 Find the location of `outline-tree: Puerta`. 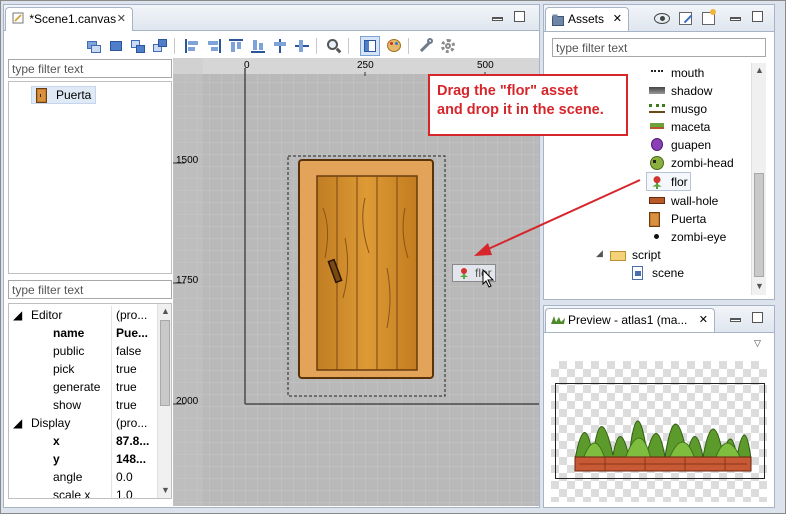

outline-tree: Puerta is located at coordinates (90, 177).